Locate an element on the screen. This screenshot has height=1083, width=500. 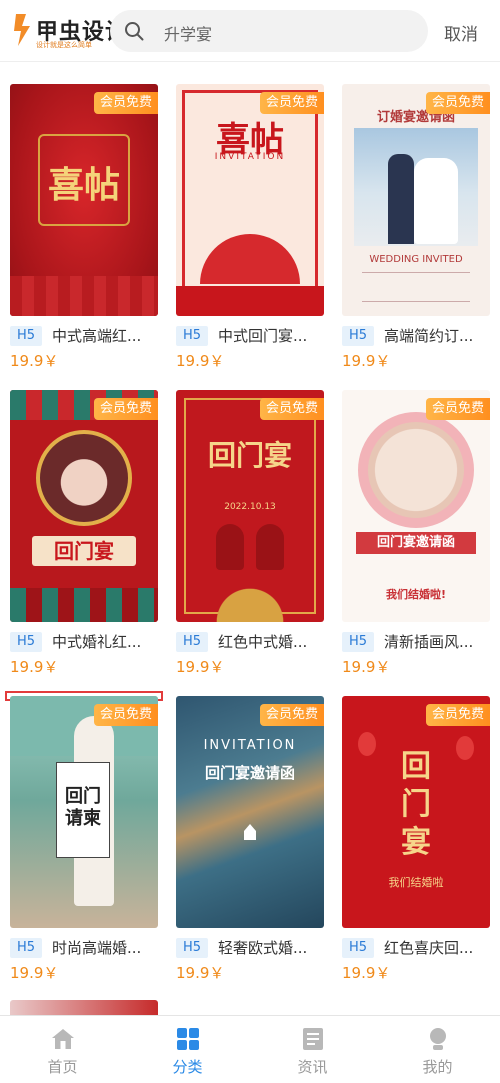
nav-label: 首页 is located at coordinates (62, 1067).